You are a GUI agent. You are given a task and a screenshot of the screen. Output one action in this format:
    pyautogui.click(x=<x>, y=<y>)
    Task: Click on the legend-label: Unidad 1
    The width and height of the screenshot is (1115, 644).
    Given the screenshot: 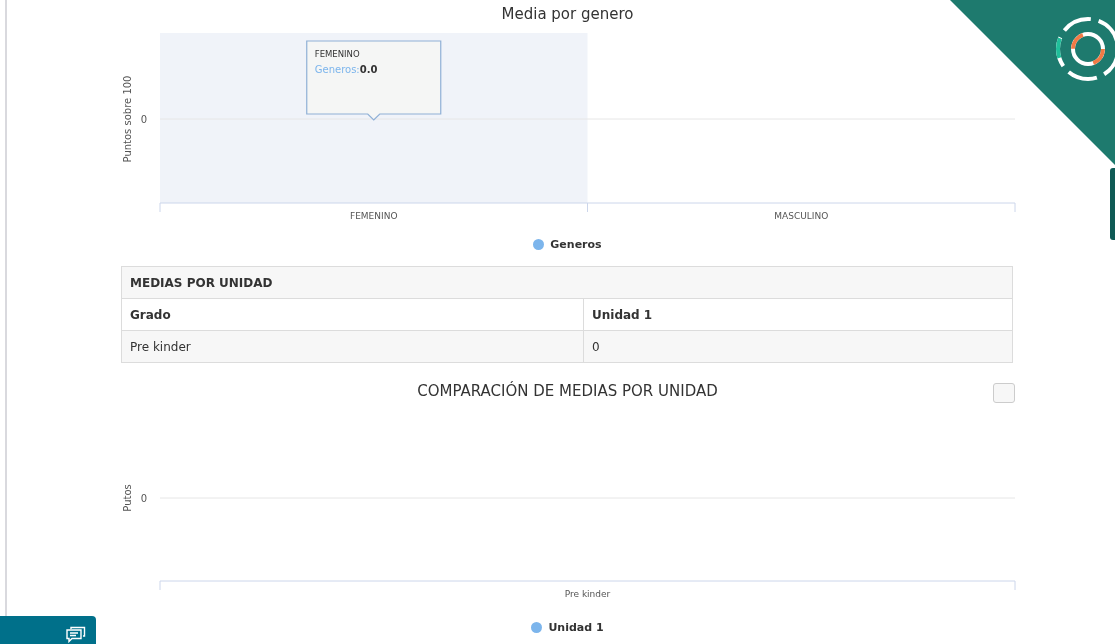 What is the action you would take?
    pyautogui.click(x=576, y=627)
    